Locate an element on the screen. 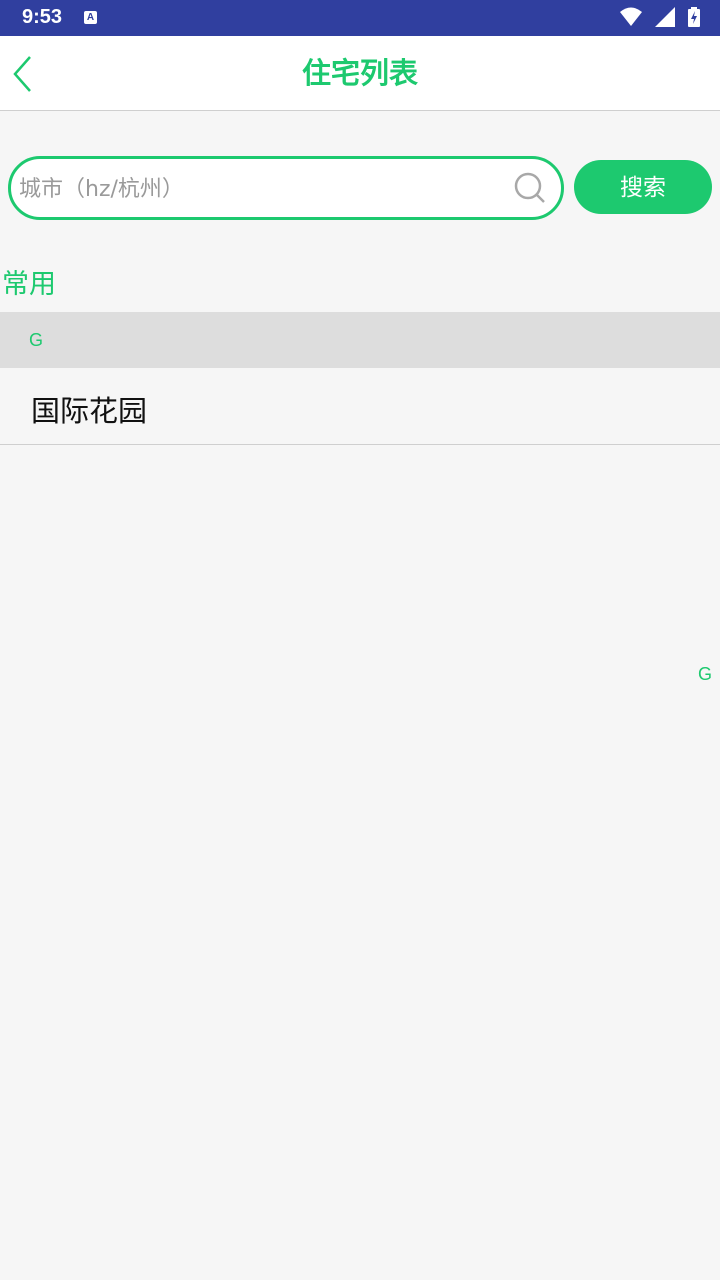  search-input is located at coordinates (259, 189).